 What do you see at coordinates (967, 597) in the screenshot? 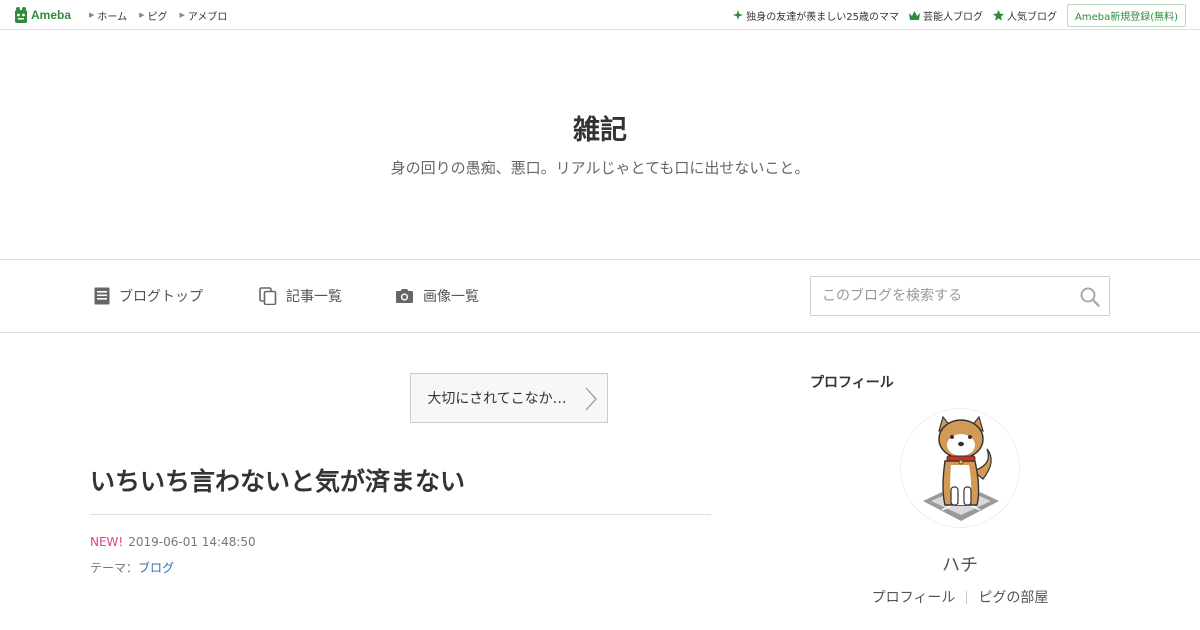
I see `link-separator` at bounding box center [967, 597].